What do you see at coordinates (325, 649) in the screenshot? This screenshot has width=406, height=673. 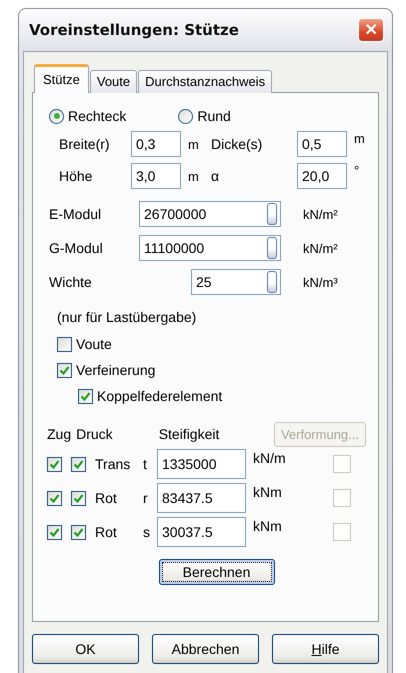 I see `dialog-button: Hilfe` at bounding box center [325, 649].